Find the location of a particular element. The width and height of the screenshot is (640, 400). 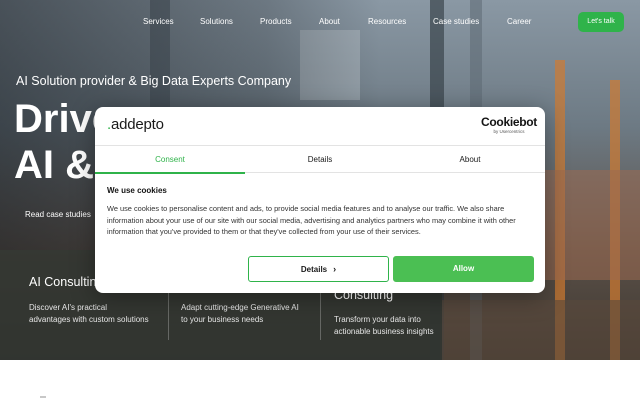

hero-background-floor is located at coordinates (540, 330).